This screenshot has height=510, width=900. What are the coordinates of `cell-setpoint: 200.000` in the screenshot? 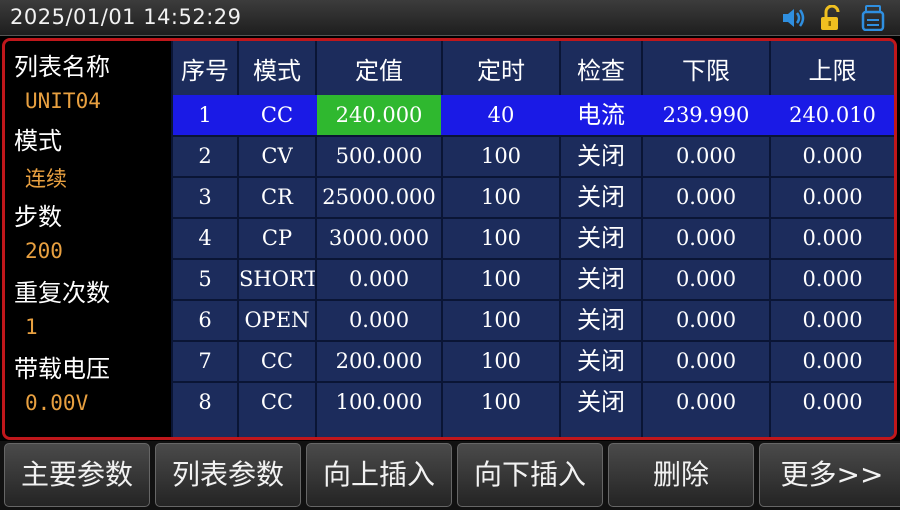 It's located at (379, 361).